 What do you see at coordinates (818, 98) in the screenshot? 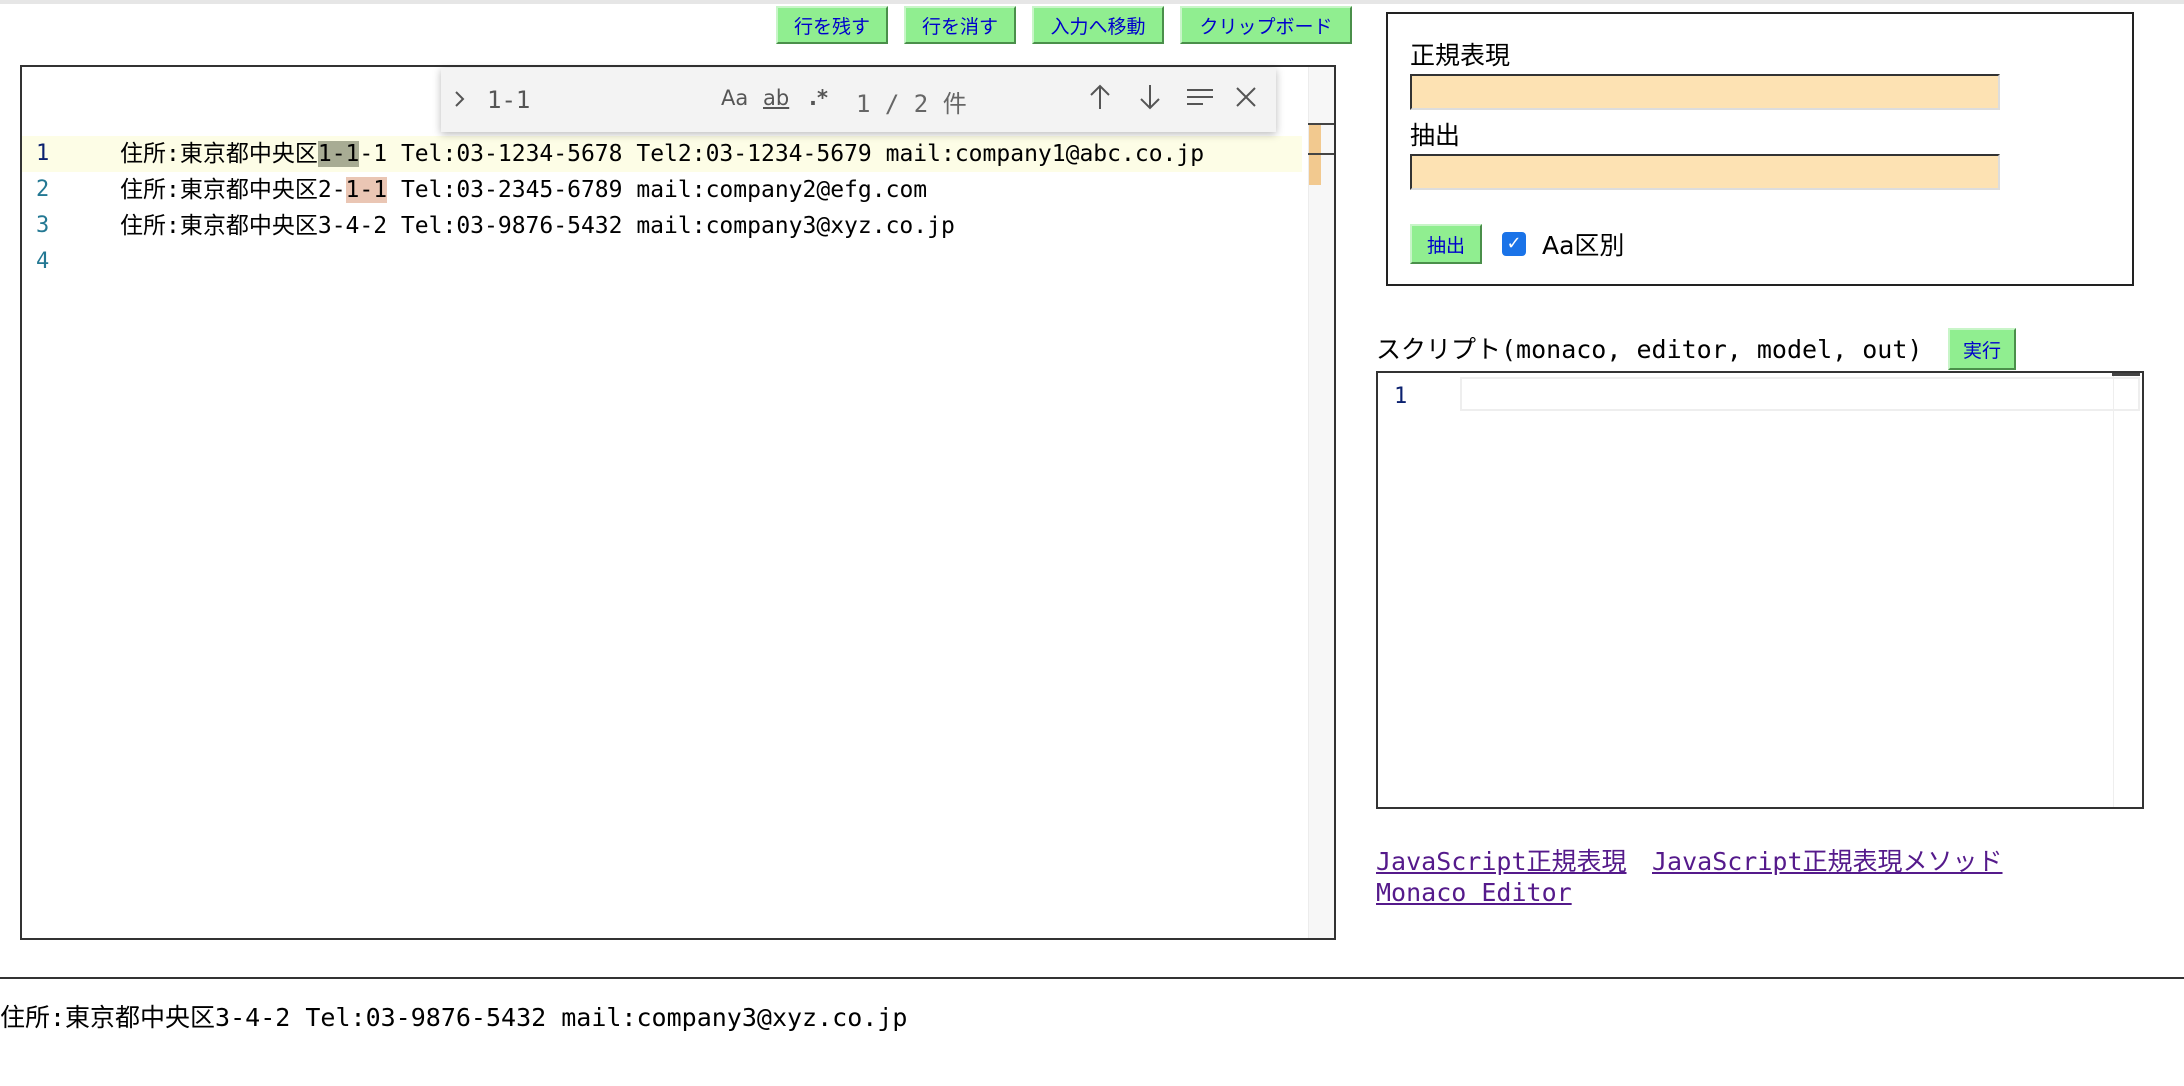
I see `regex-icon: .*` at bounding box center [818, 98].